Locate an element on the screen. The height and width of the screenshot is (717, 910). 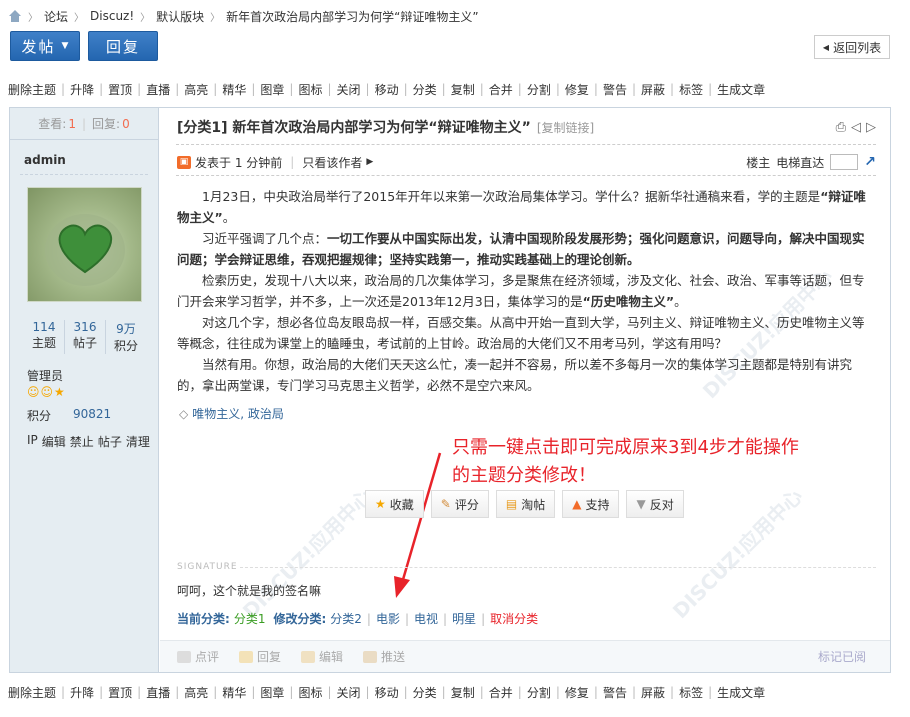
favorite-button: ★ 收藏 is located at coordinates (394, 504).